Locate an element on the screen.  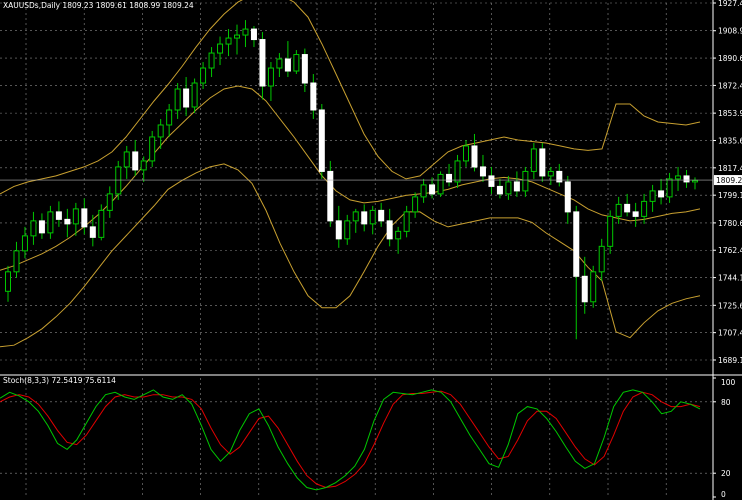
price-tick-label: 1744.15 is located at coordinates (730, 278).